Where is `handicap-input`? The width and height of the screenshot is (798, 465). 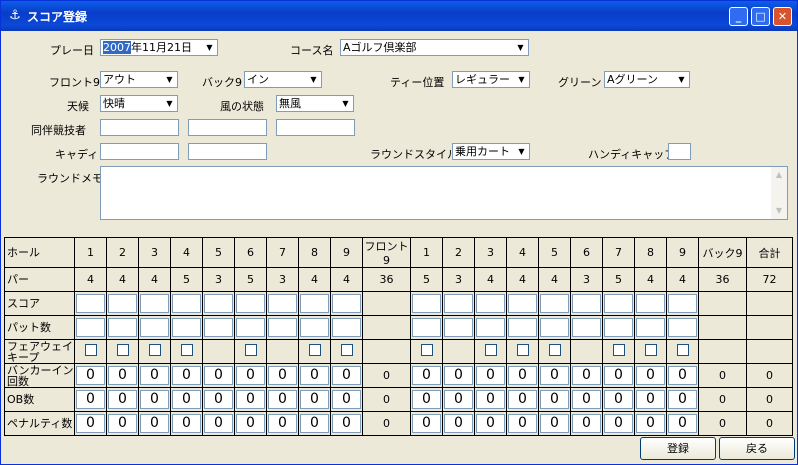
handicap-input is located at coordinates (679, 151).